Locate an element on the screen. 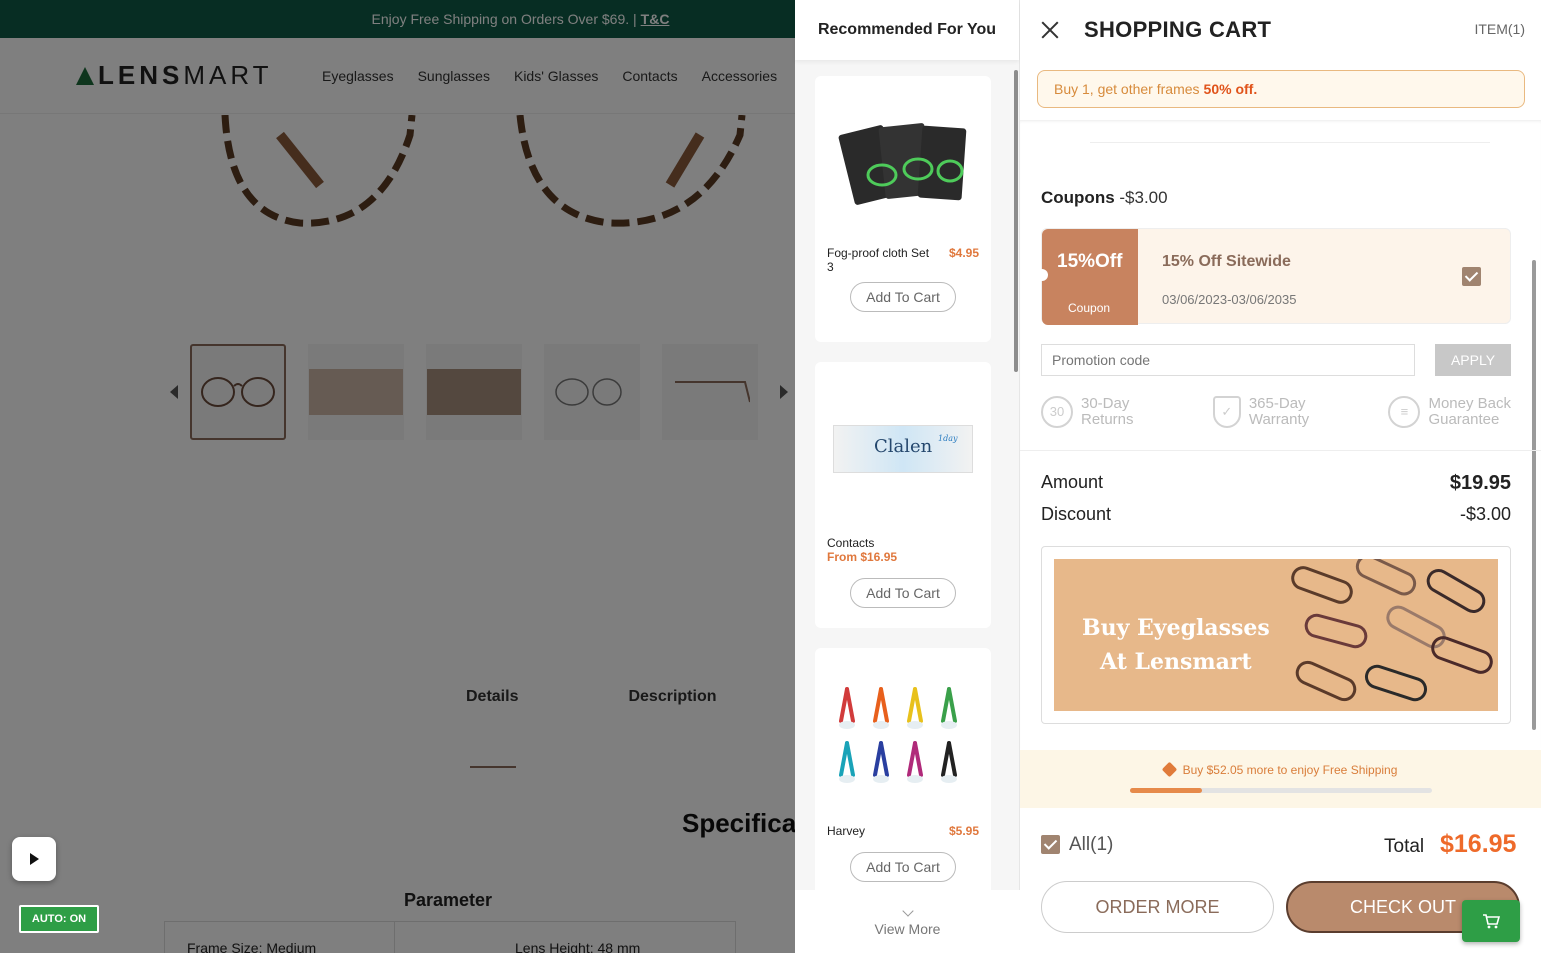 The image size is (1541, 953). recommended-title: Recommended For You is located at coordinates (907, 30).